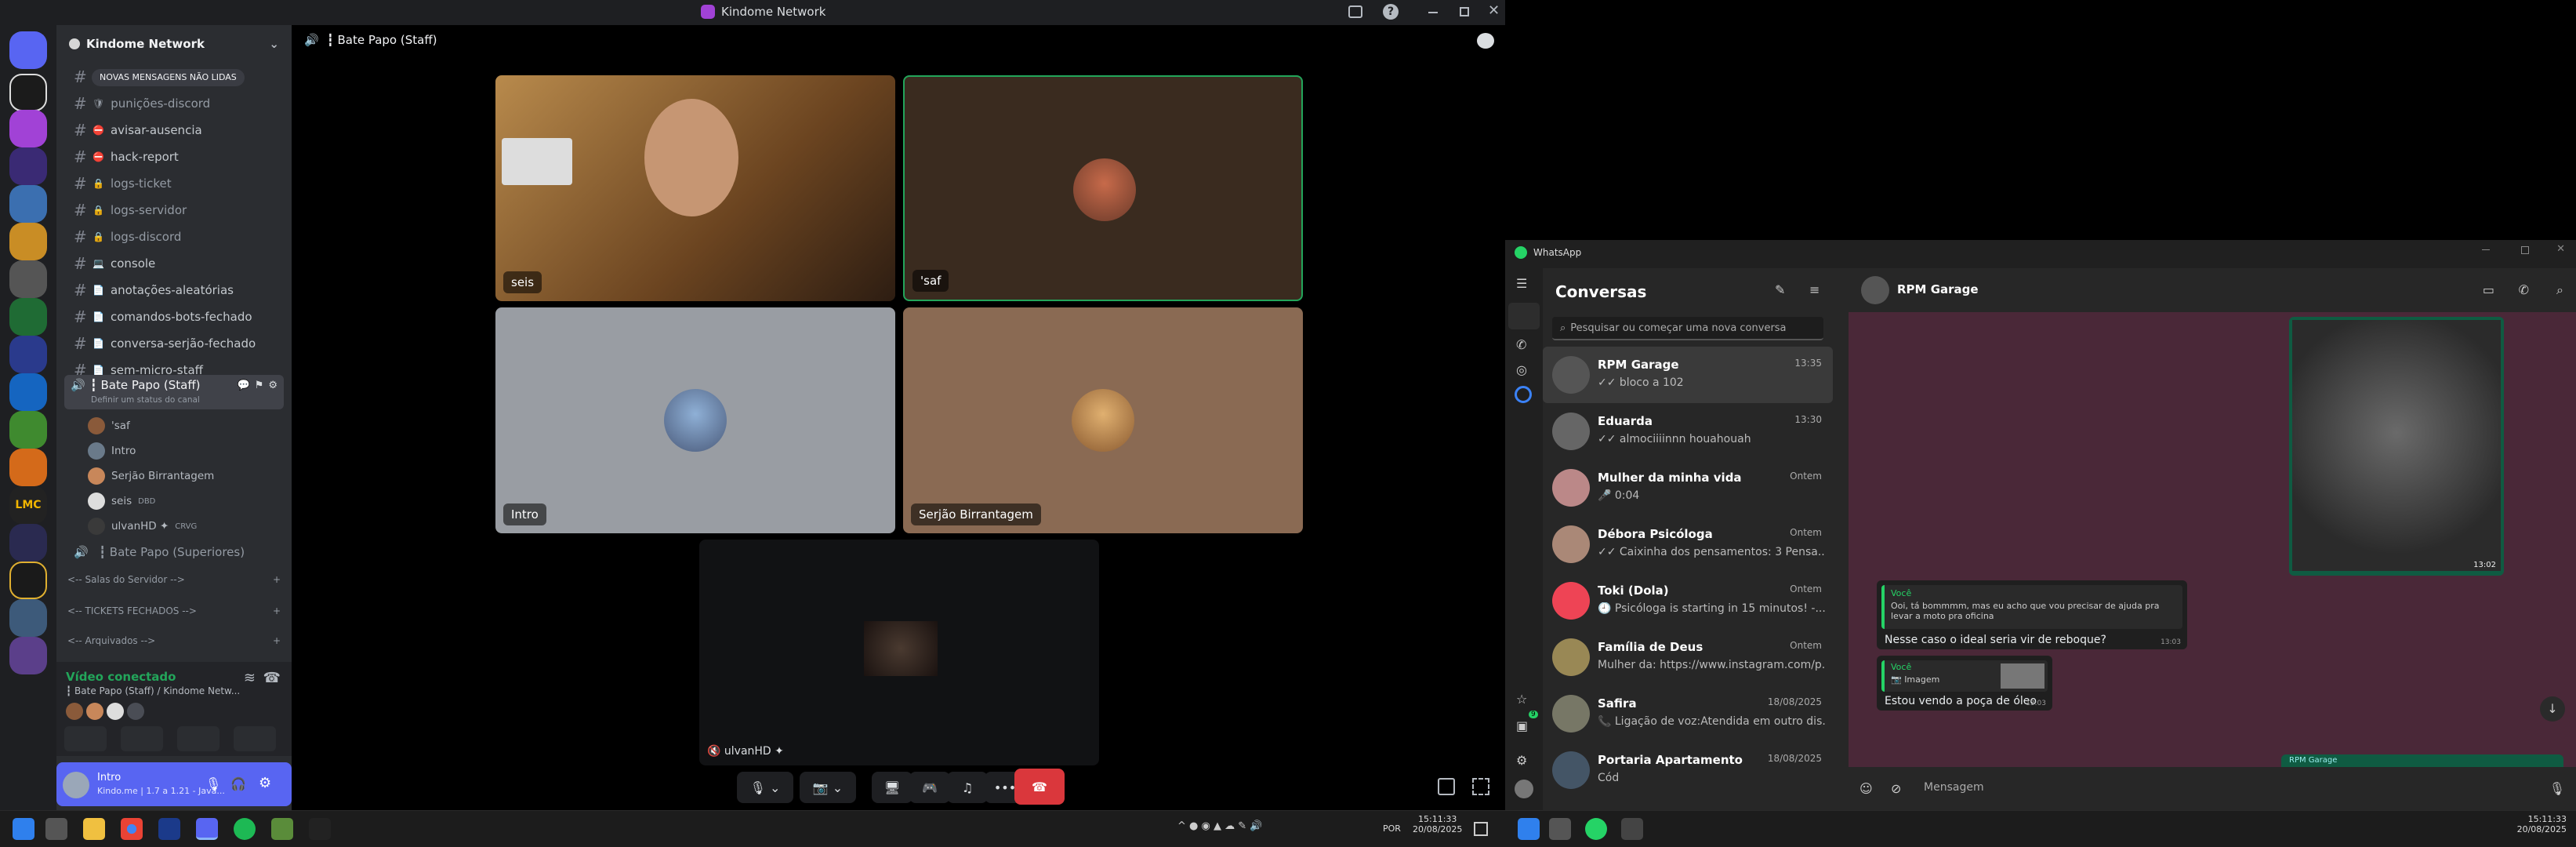  What do you see at coordinates (244, 385) in the screenshot?
I see `chat-icon: 💬` at bounding box center [244, 385].